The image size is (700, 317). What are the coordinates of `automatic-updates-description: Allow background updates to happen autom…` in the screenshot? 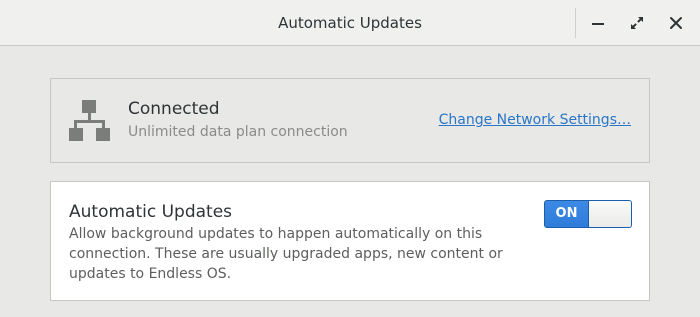 It's located at (286, 254).